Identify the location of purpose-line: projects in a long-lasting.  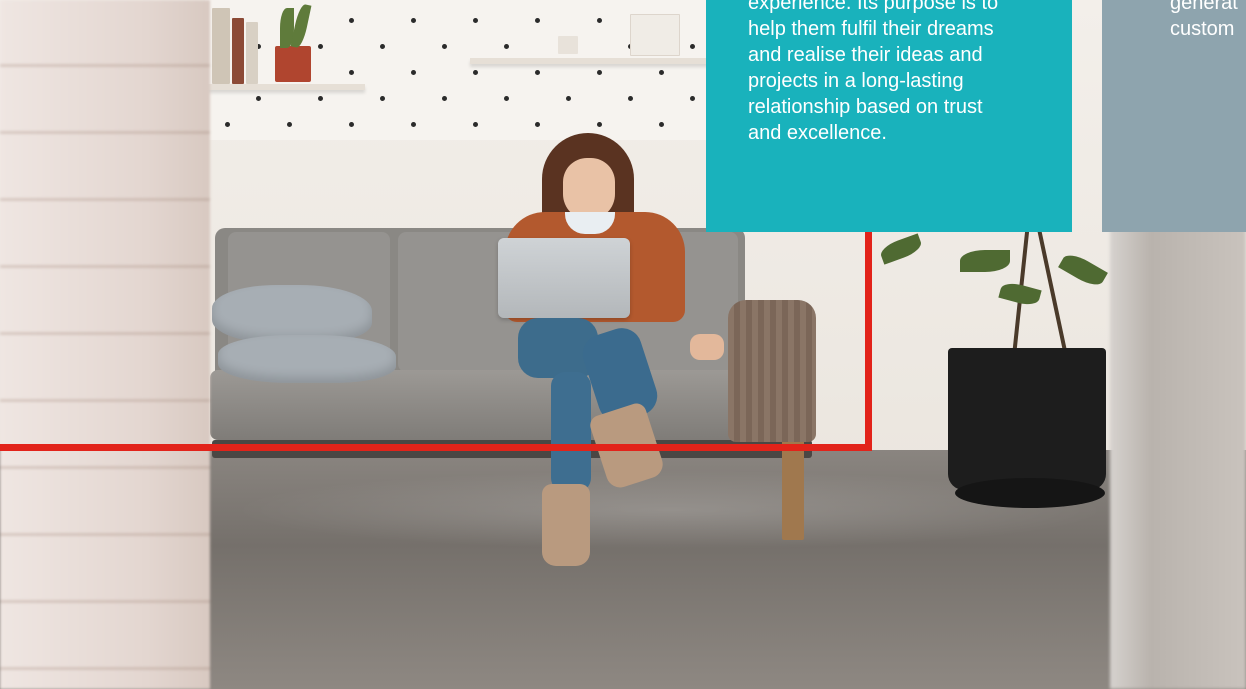
(856, 81).